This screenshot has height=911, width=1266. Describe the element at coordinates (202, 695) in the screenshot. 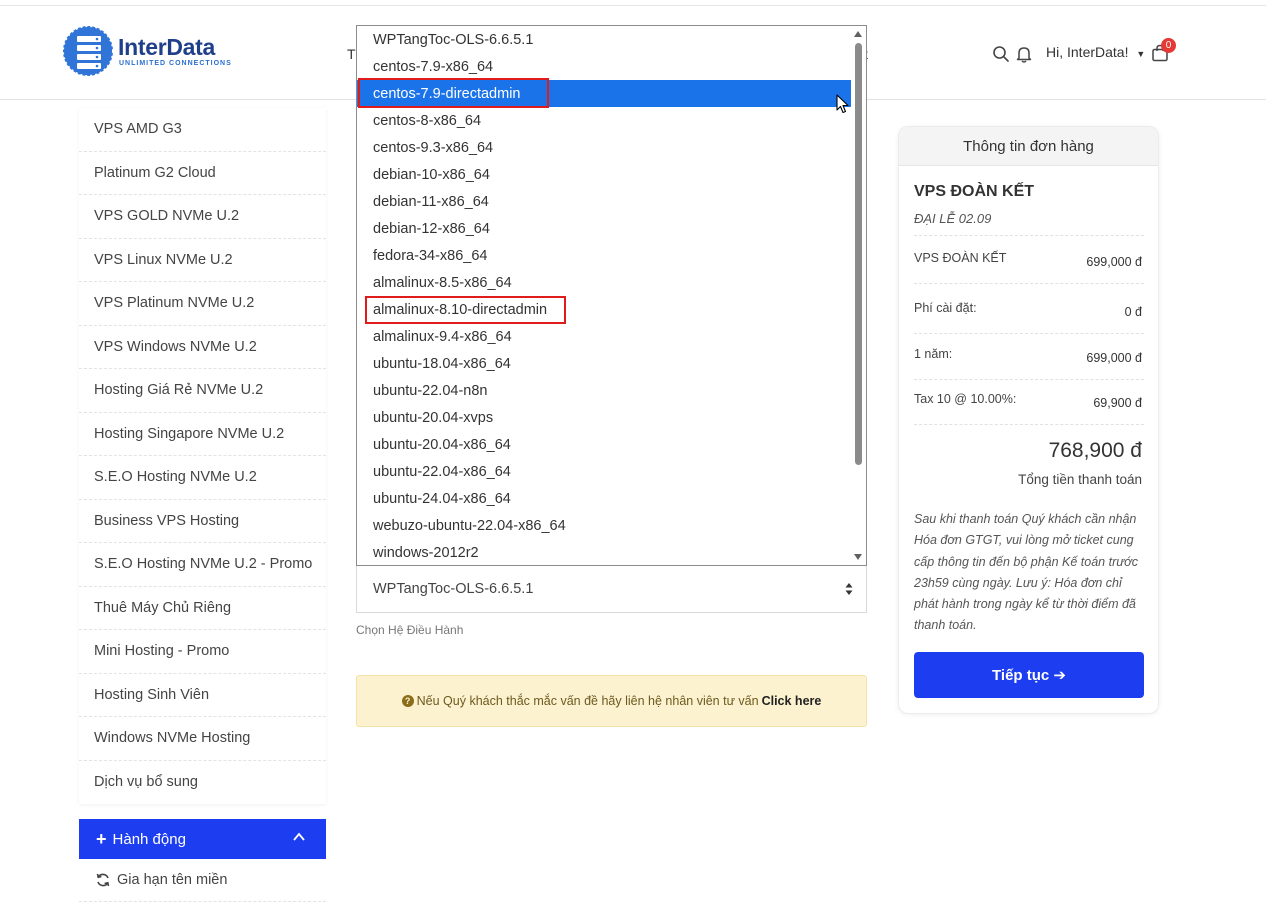

I see `sidebar-item-student-hosting: Hosting Sinh Viên` at that location.